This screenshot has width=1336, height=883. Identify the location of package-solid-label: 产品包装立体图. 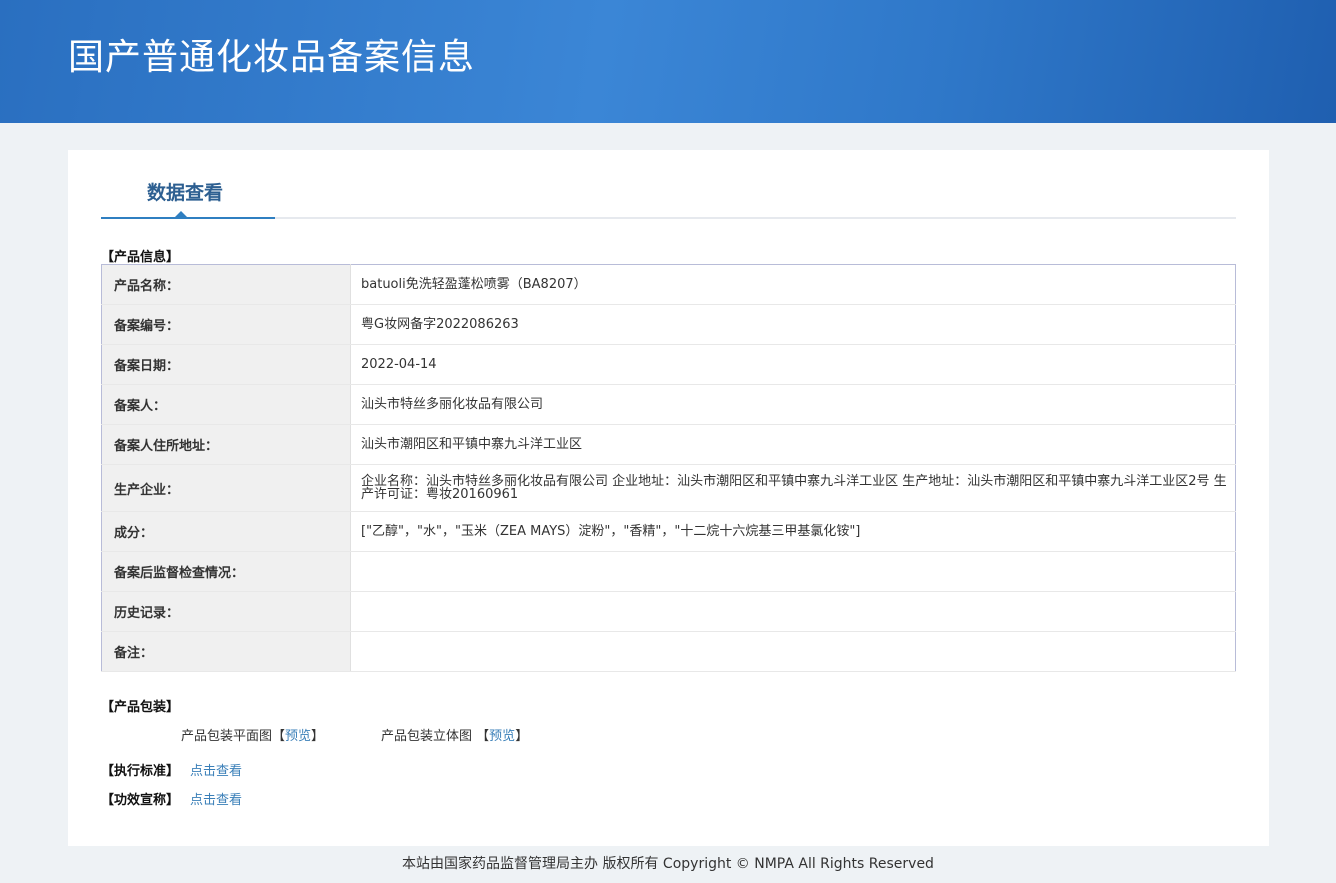
(427, 736).